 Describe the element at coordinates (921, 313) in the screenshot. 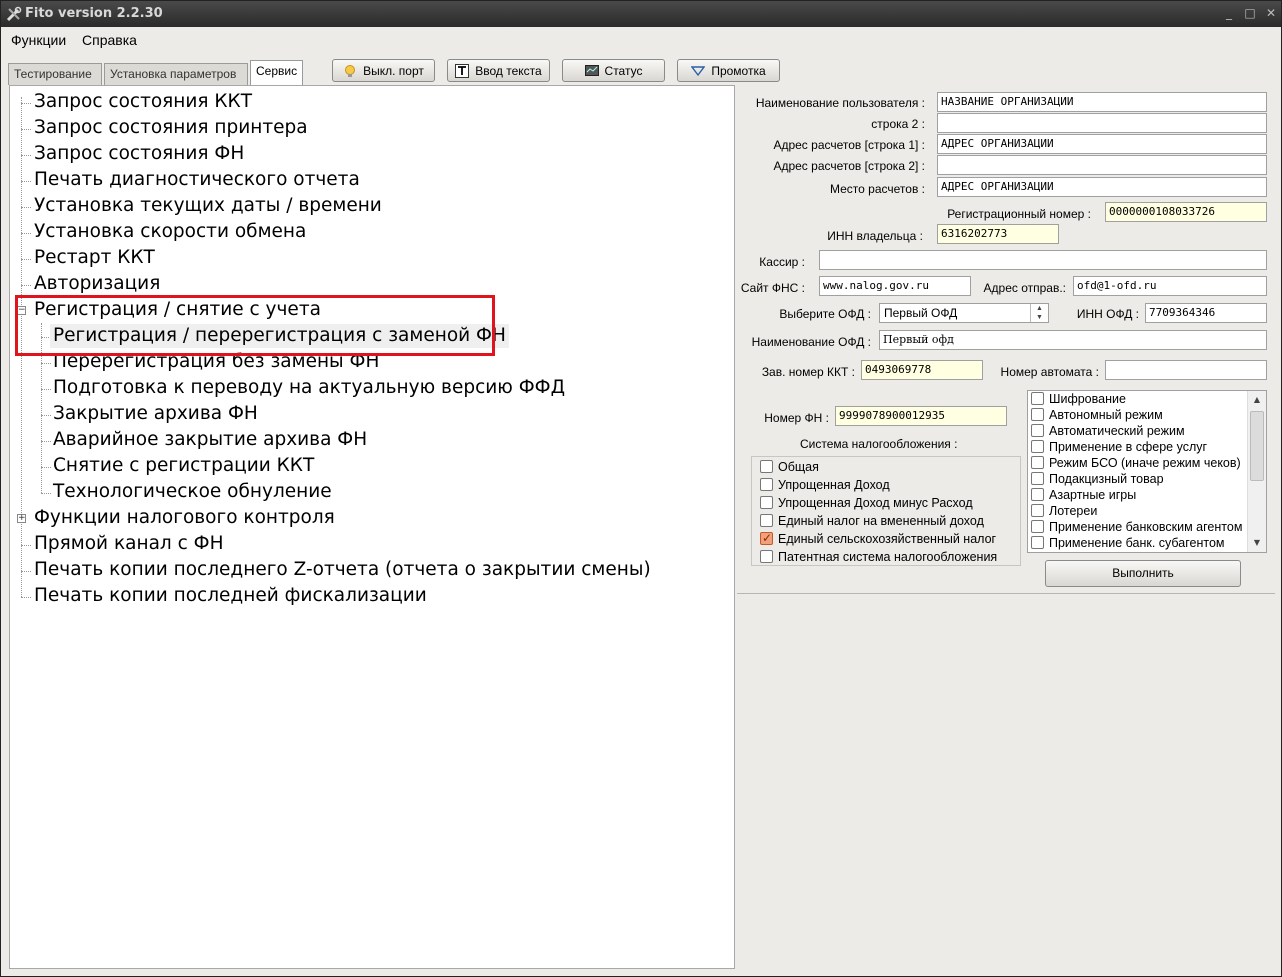

I see `ofd-select-value: Первый ОФД` at that location.